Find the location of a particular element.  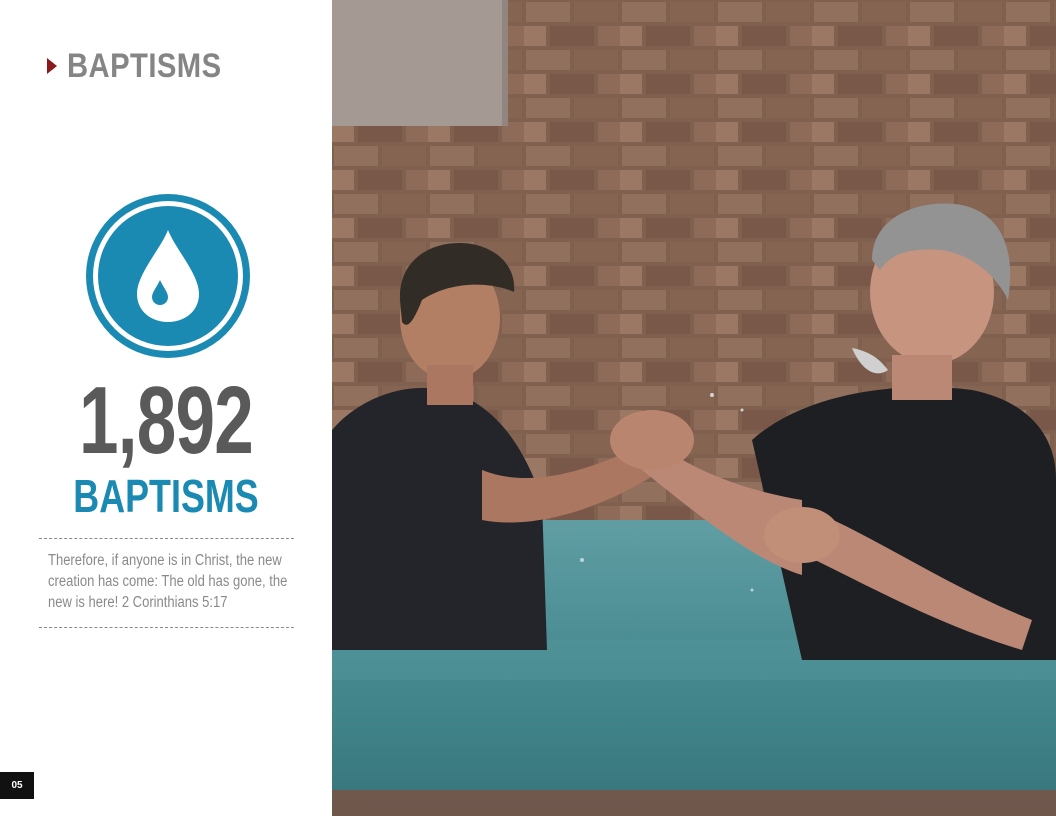

section-header: BAPTISMS is located at coordinates (147, 66).